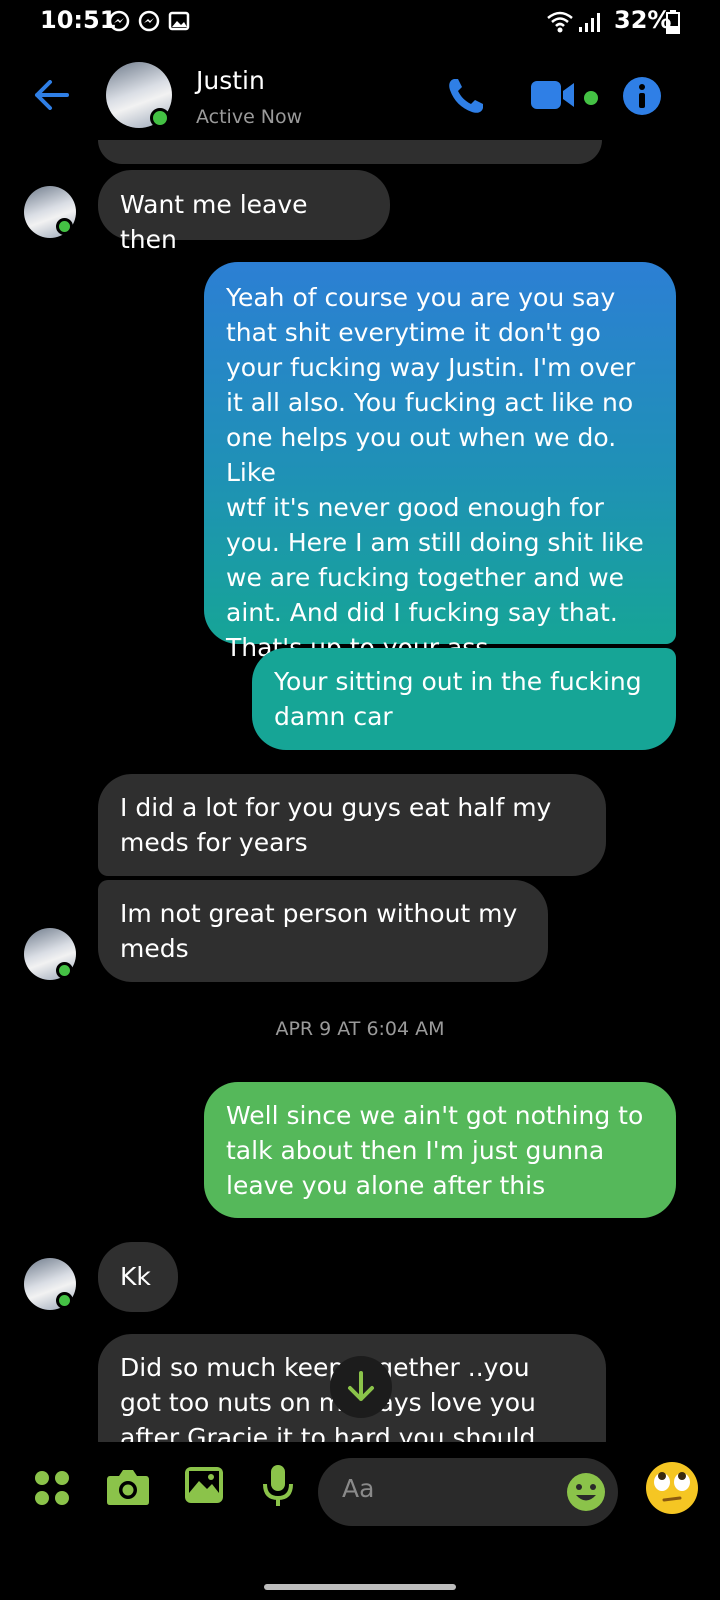 This screenshot has width=720, height=1600. Describe the element at coordinates (249, 117) in the screenshot. I see `active-status: Active Now` at that location.